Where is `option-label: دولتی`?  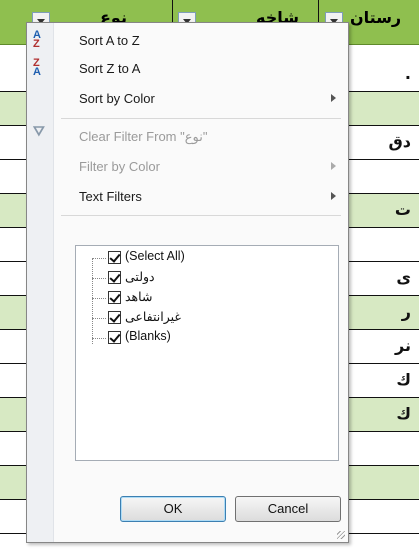
option-label: دولتی is located at coordinates (140, 277).